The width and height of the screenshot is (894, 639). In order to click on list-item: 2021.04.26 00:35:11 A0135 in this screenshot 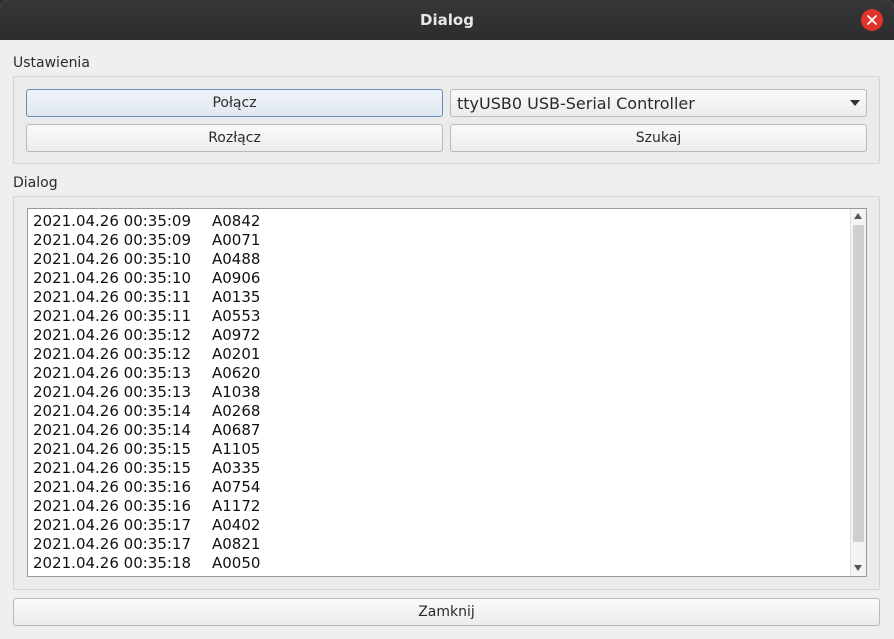, I will do `click(440, 297)`.